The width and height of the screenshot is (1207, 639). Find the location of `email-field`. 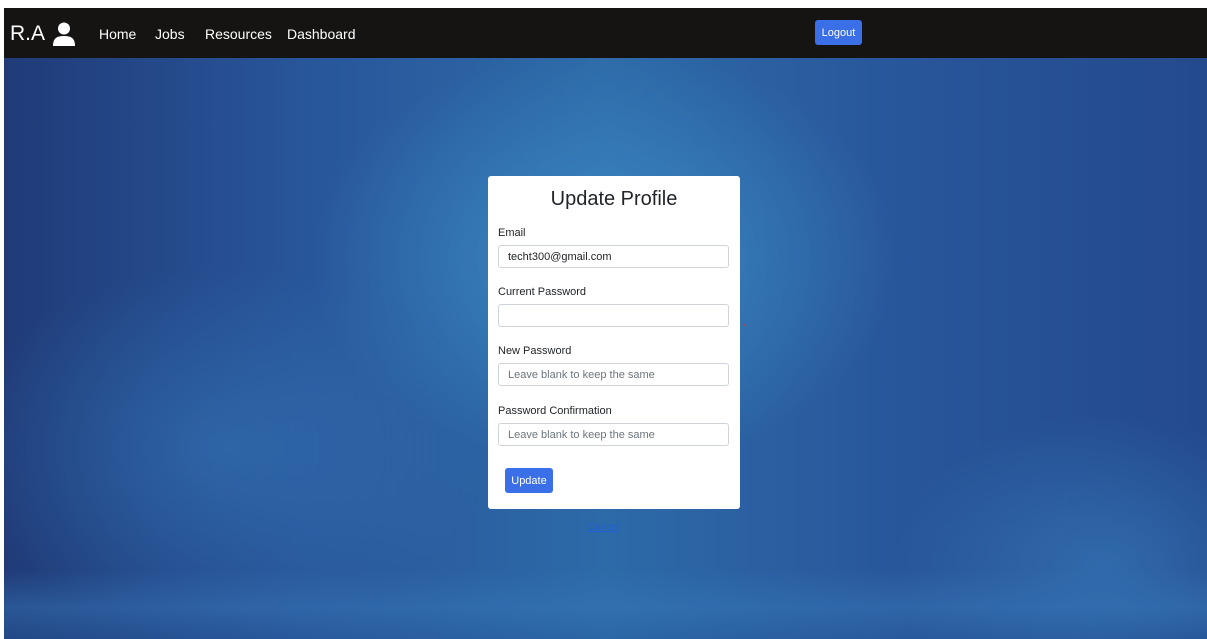

email-field is located at coordinates (613, 256).